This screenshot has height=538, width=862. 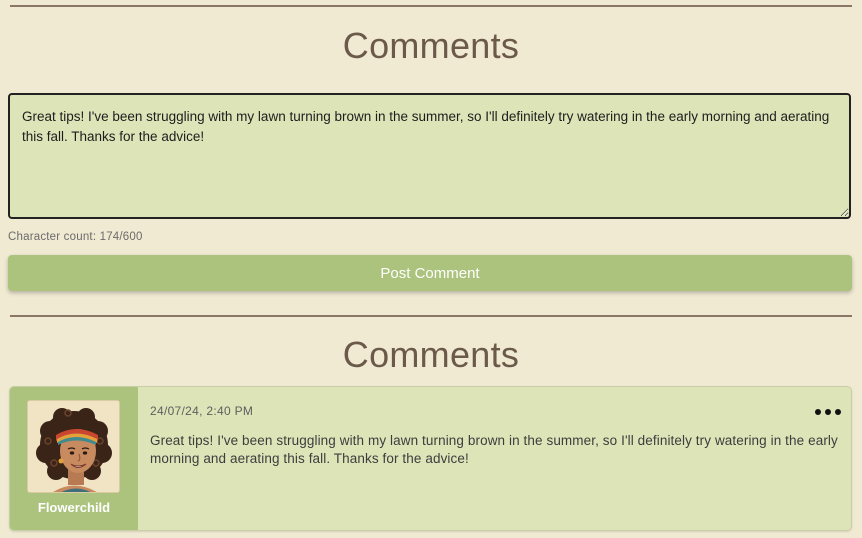 I want to click on comment-timestamp: 24/07/24, 2:40 PM, so click(x=202, y=411).